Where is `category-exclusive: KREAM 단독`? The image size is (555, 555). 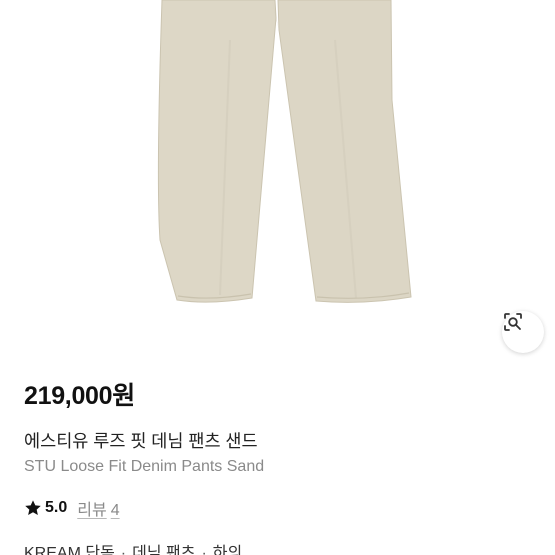 category-exclusive: KREAM 단독 is located at coordinates (69, 550).